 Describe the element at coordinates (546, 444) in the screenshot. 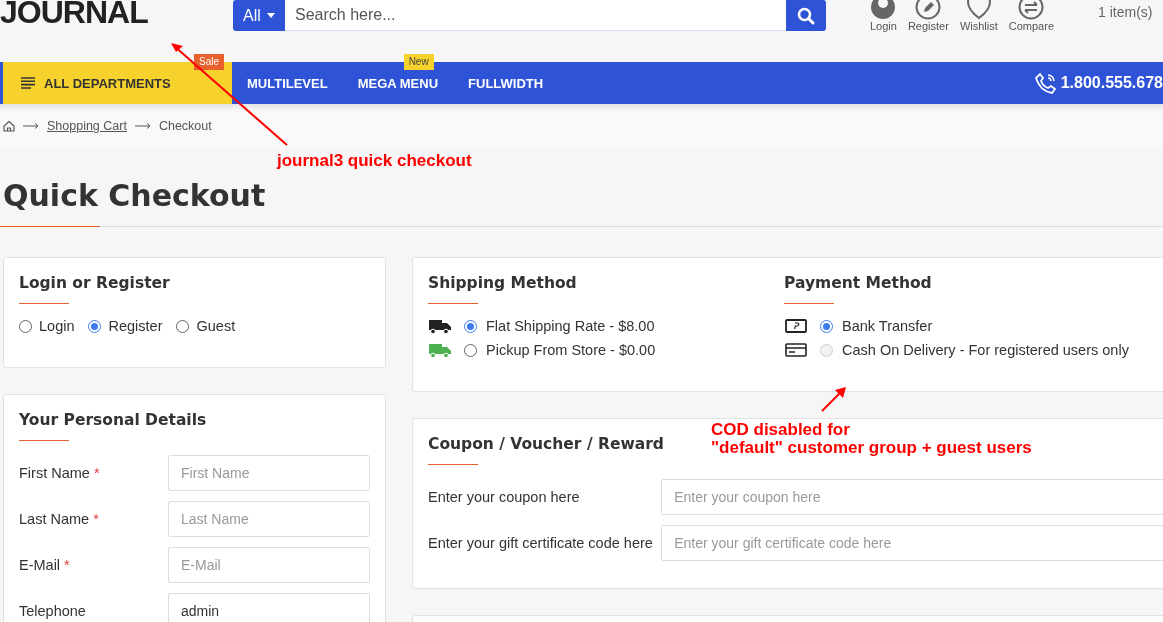

I see `section-title: Coupon / Voucher / Reward` at that location.